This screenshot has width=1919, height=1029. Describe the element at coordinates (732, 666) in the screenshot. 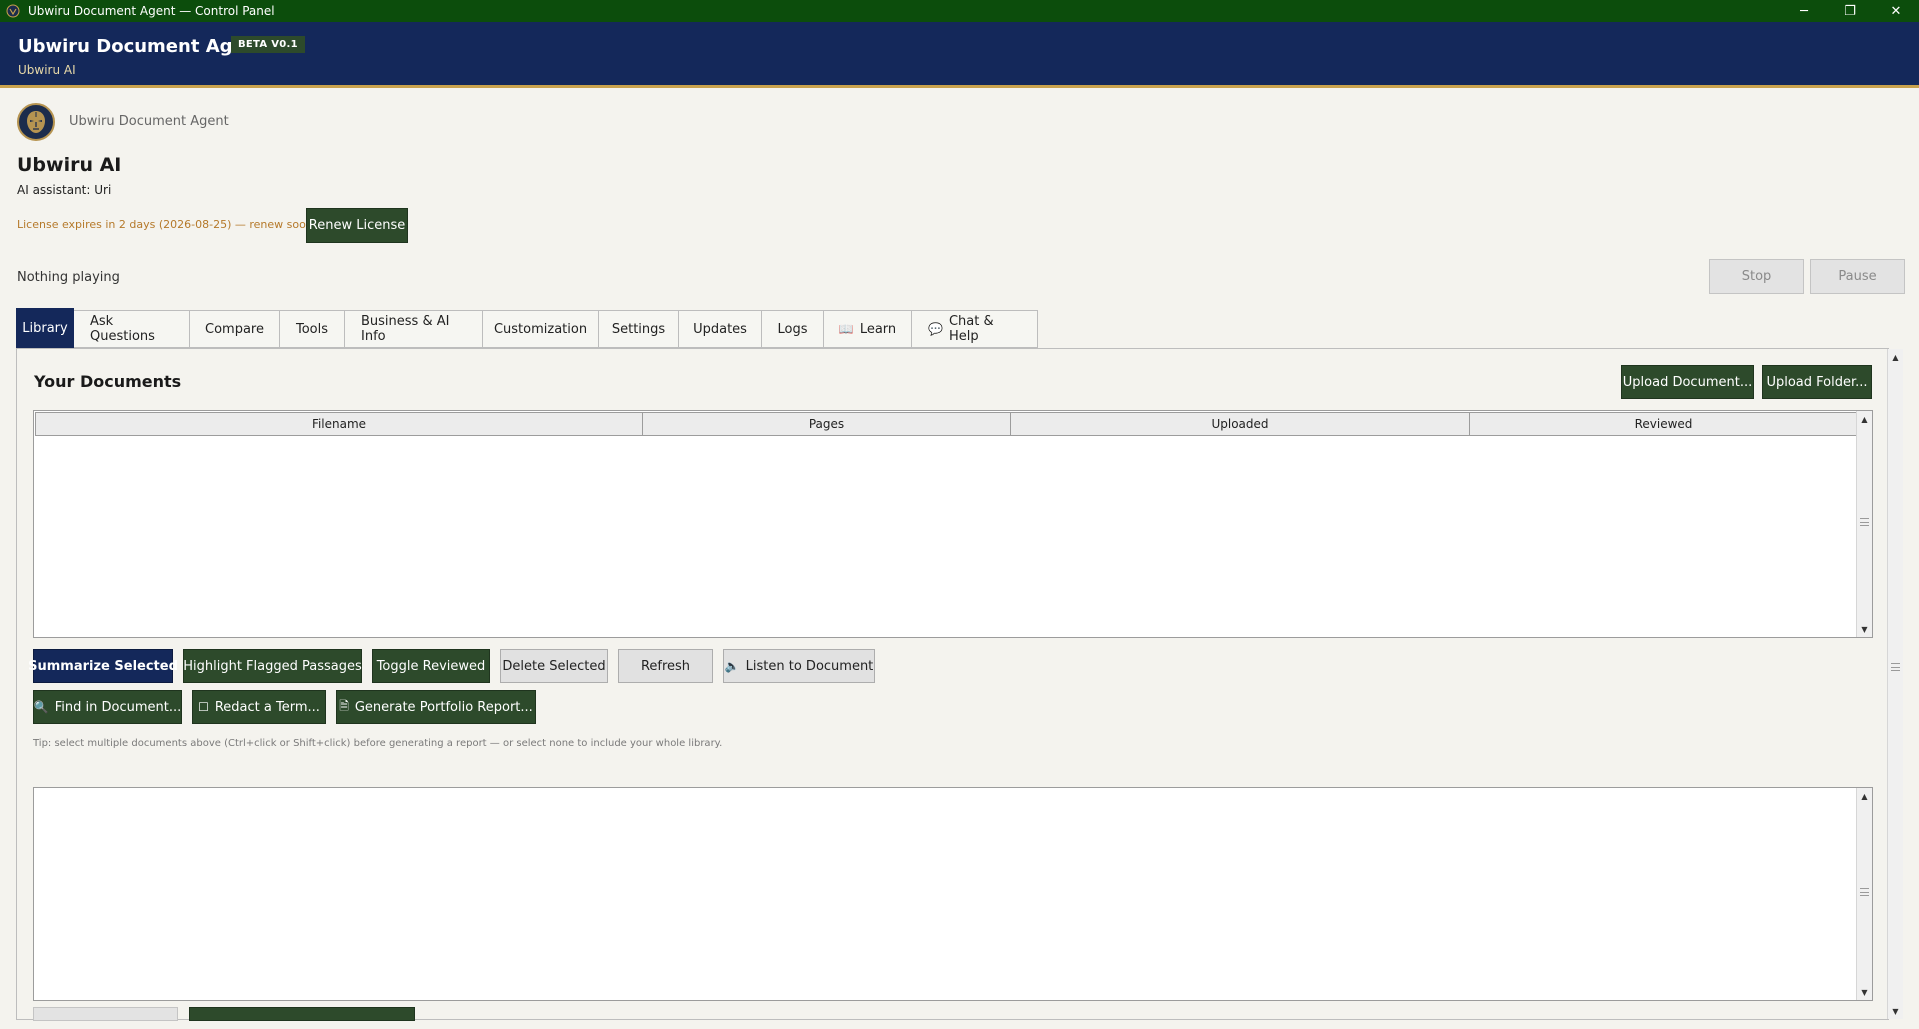

I see `speaker-icon: 🔈` at that location.